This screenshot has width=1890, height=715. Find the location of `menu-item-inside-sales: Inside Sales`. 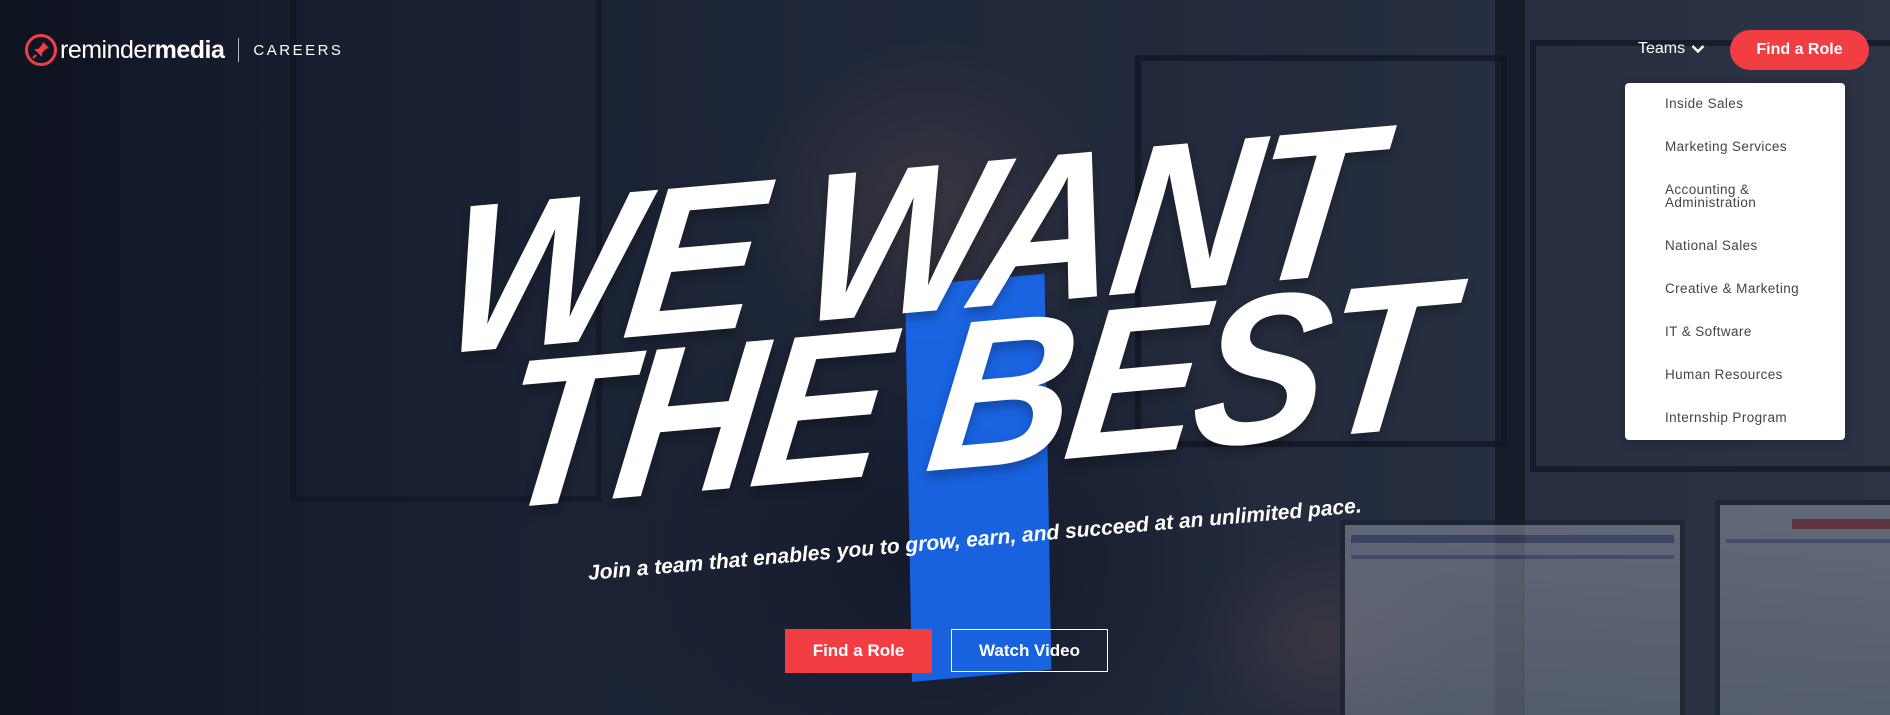

menu-item-inside-sales: Inside Sales is located at coordinates (1745, 104).